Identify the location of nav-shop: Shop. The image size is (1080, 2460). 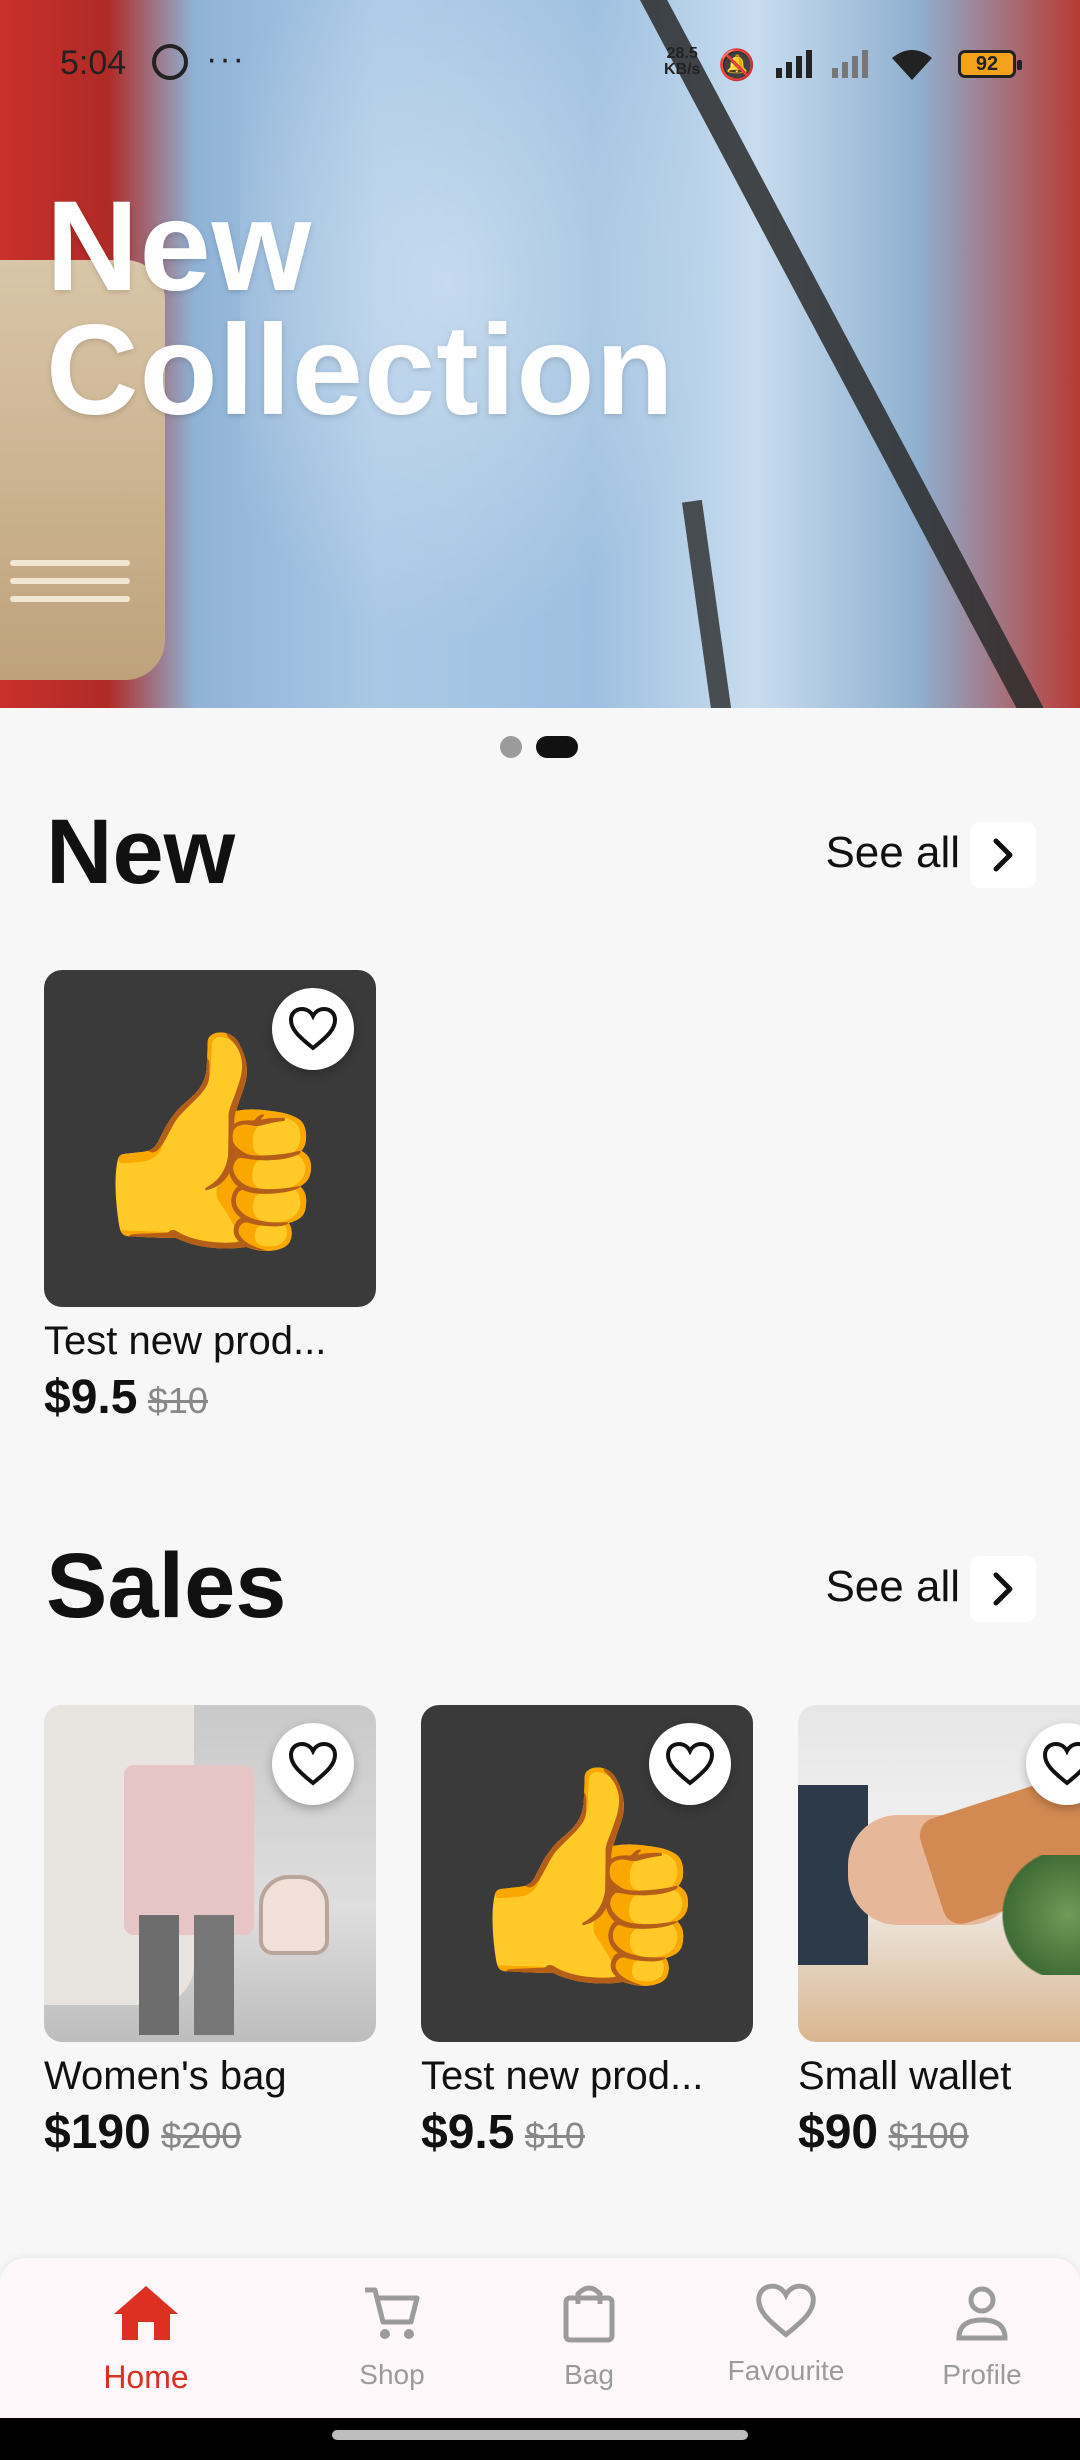
(392, 2336).